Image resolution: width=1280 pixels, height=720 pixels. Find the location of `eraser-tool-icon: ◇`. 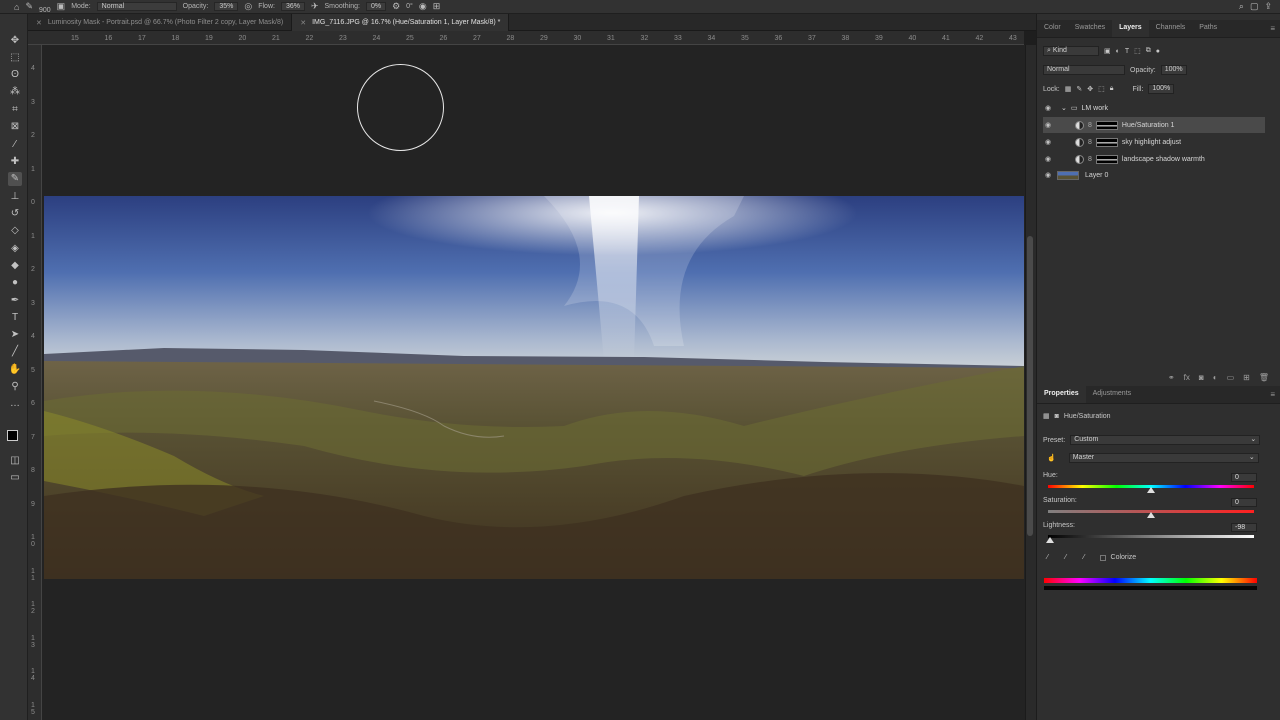

eraser-tool-icon: ◇ is located at coordinates (15, 231).